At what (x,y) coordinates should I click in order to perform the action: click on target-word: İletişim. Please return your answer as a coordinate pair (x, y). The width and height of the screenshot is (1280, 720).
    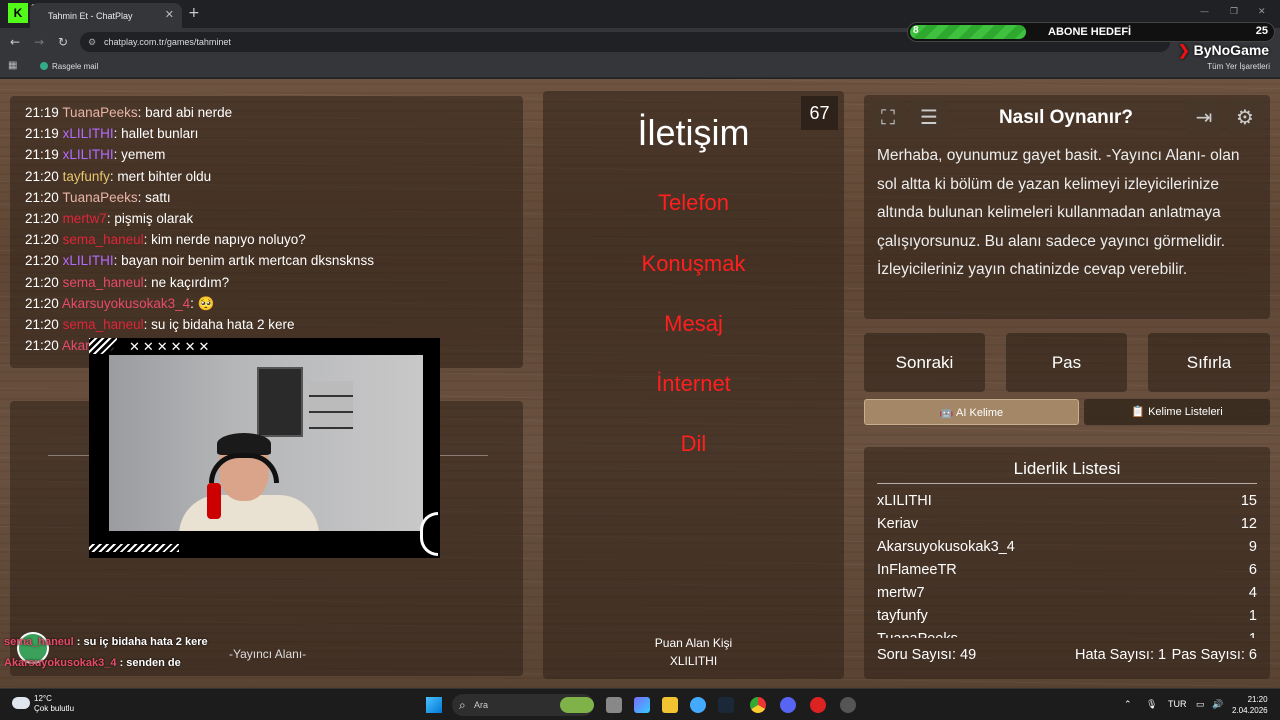
    Looking at the image, I should click on (693, 132).